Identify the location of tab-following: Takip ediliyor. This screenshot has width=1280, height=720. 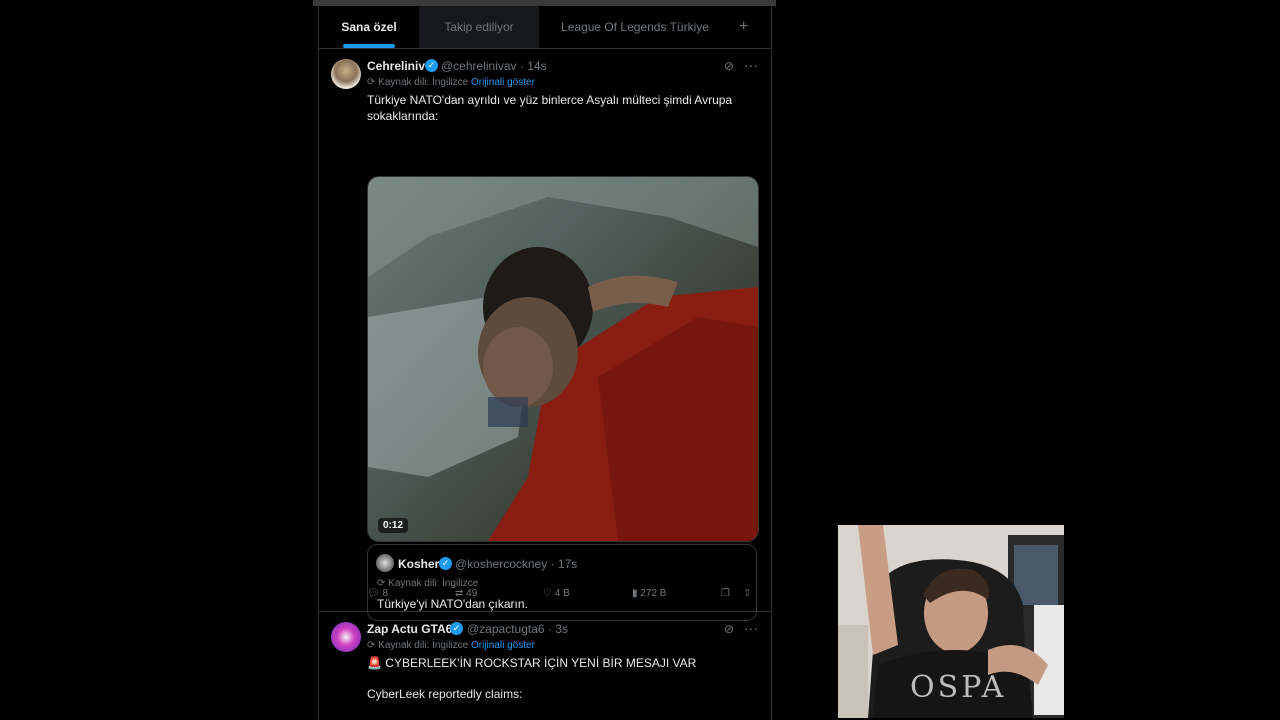
(479, 27).